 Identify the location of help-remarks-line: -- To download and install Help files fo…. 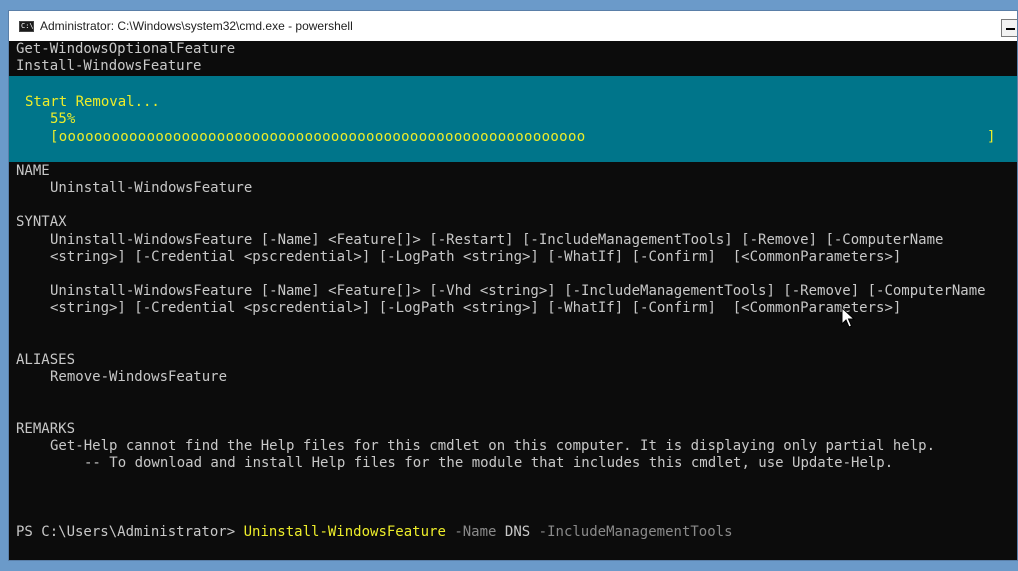
(489, 463).